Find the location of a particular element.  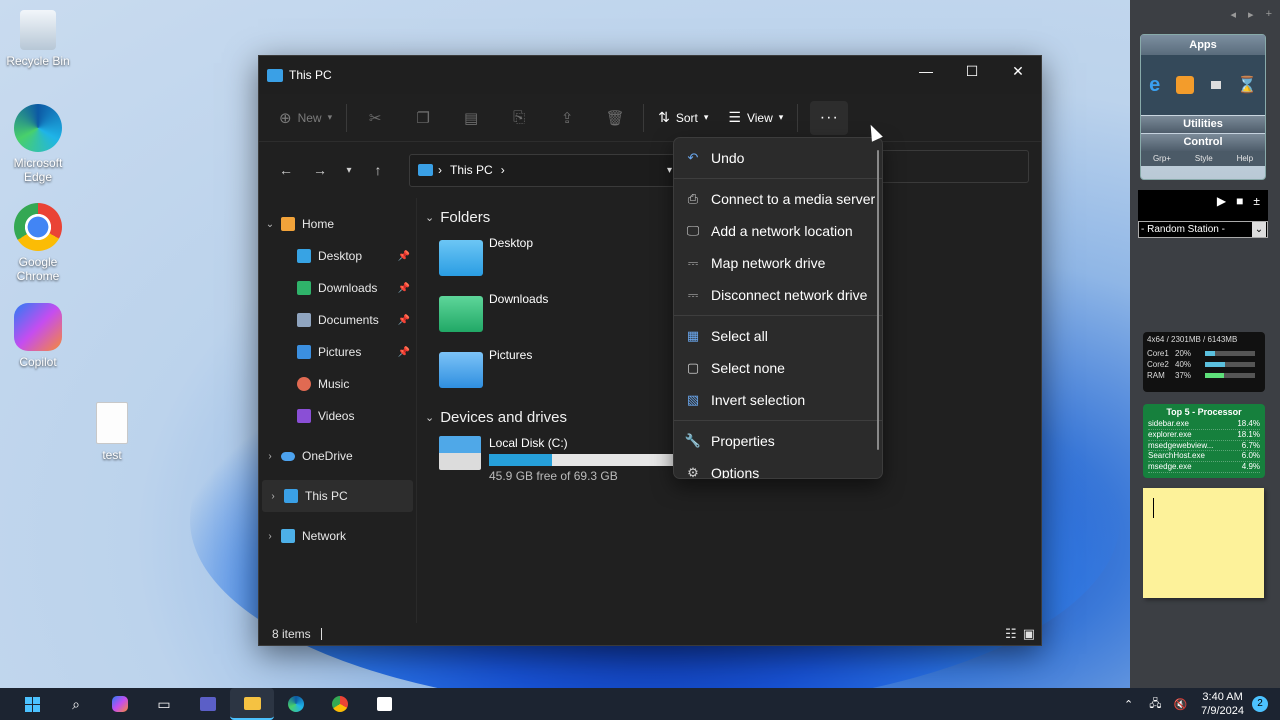

menu-item-connect-media-server: ⎙ Connect to a media server is located at coordinates (778, 199).